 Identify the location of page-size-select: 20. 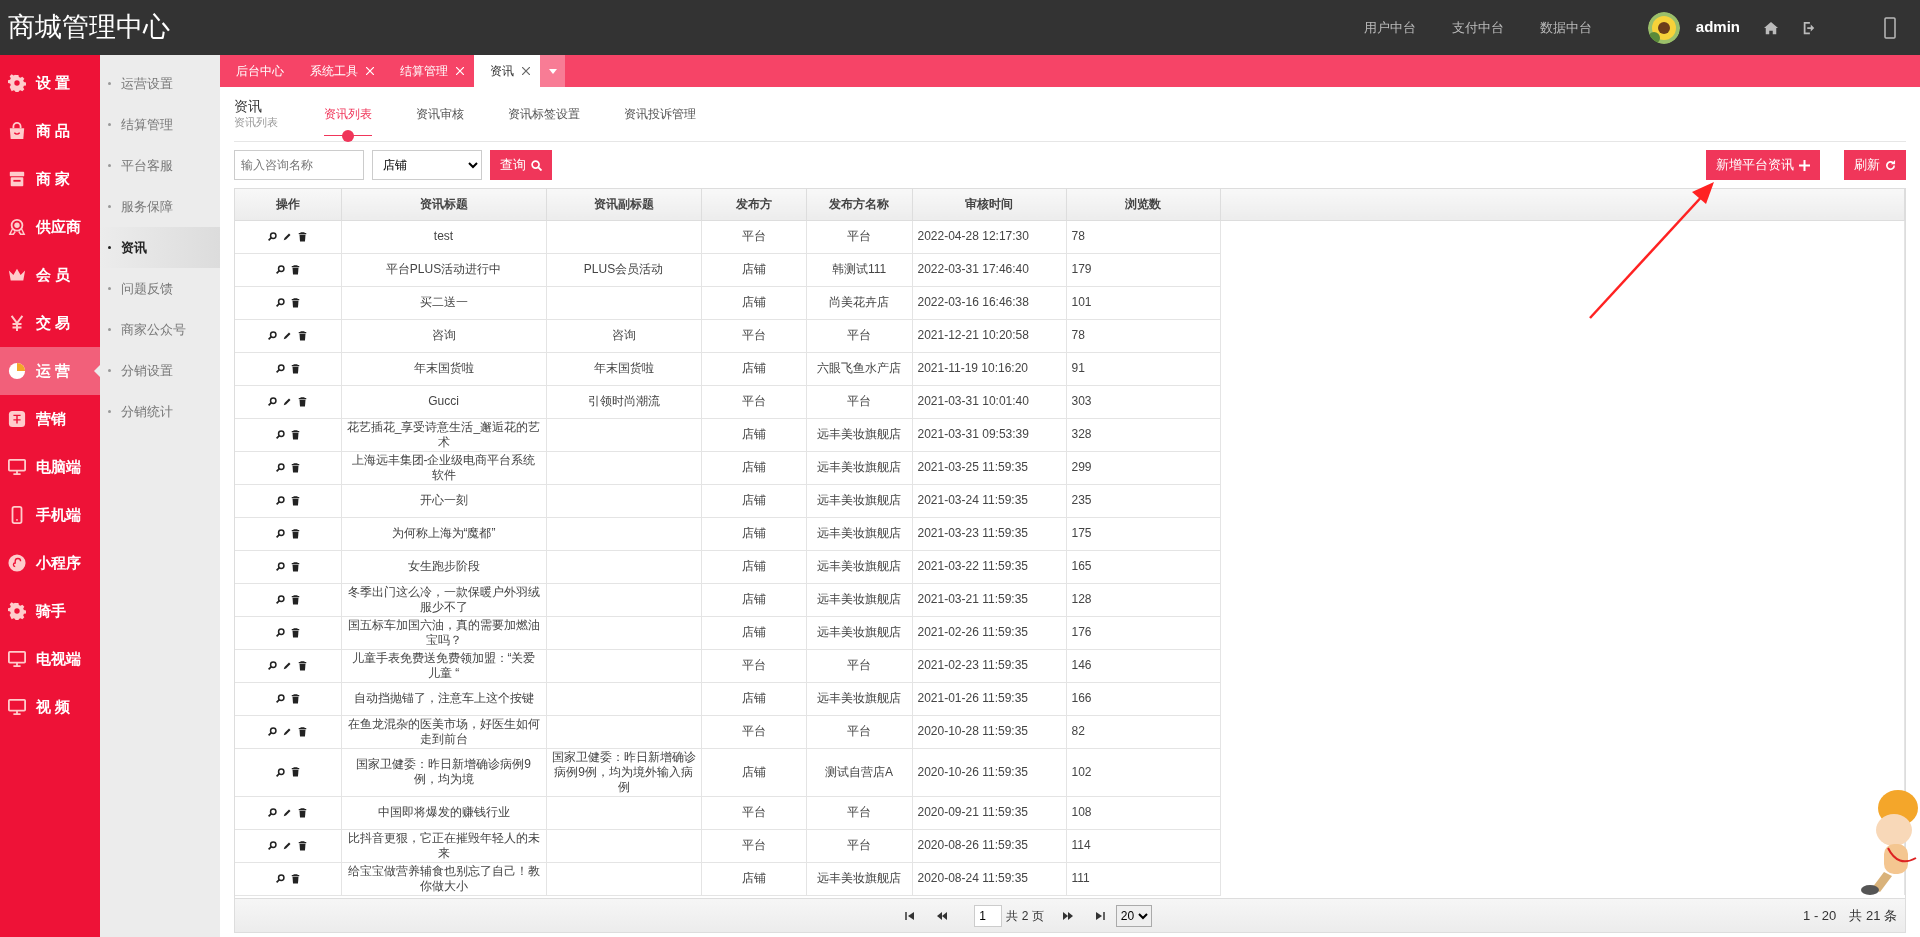
(1133, 915).